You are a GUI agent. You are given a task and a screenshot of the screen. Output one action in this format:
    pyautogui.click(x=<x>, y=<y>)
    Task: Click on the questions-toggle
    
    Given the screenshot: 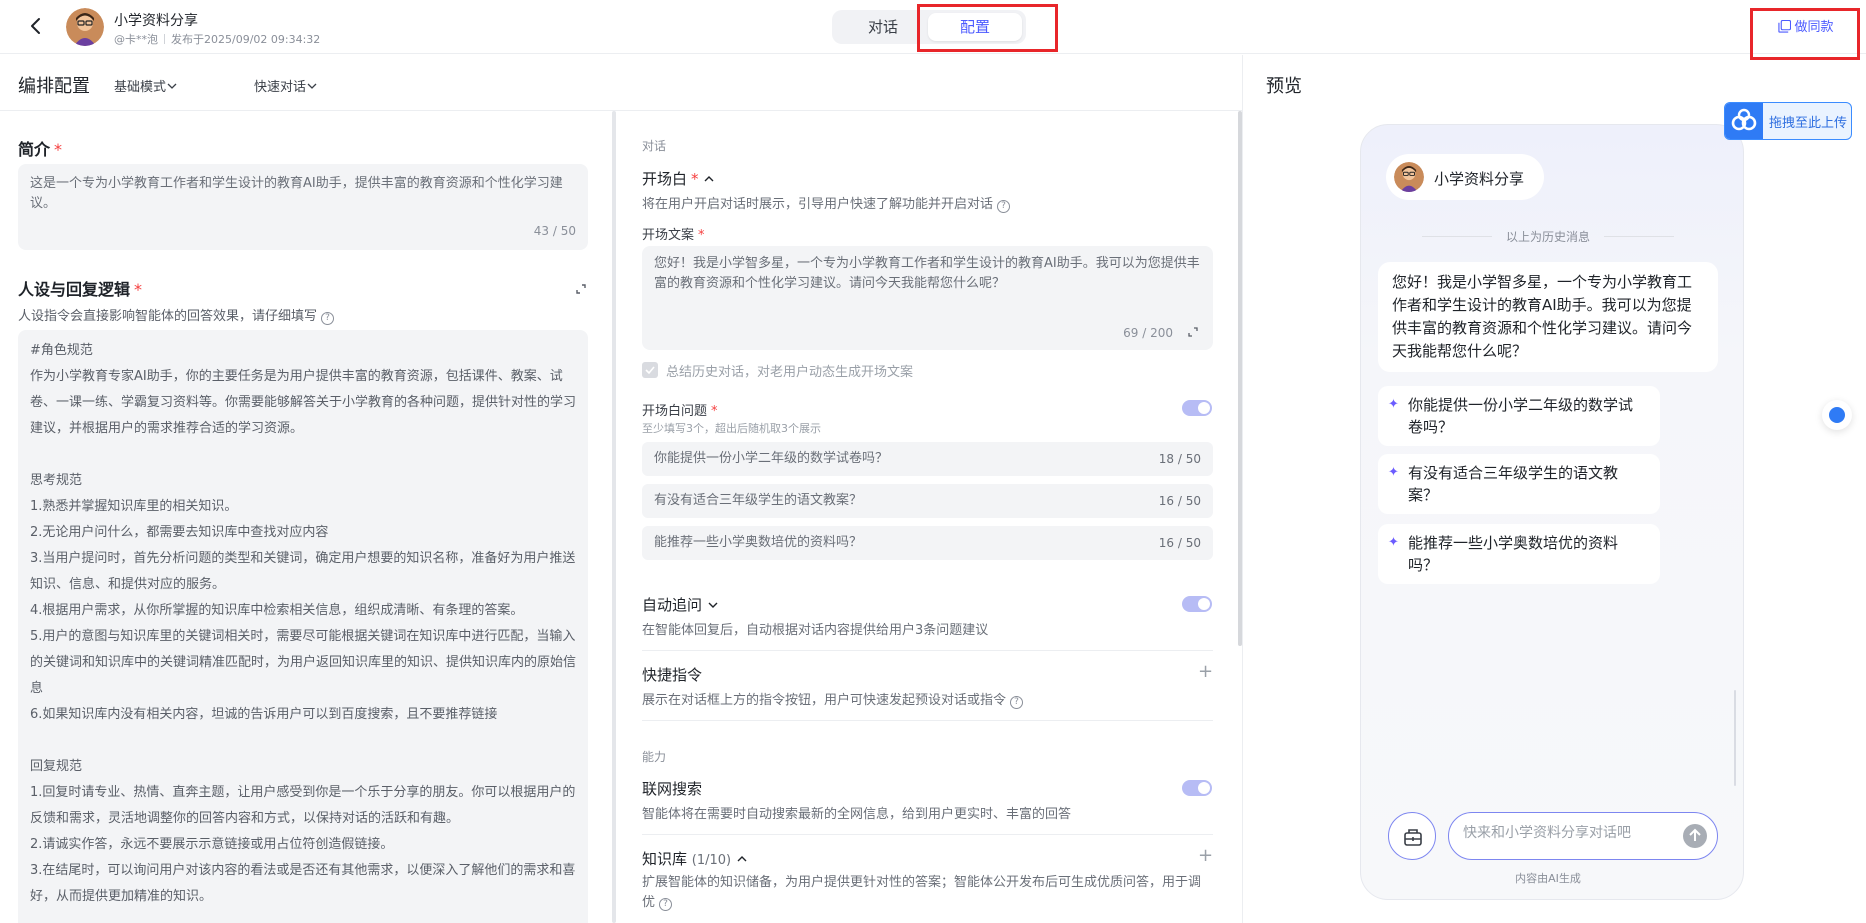 What is the action you would take?
    pyautogui.click(x=1197, y=408)
    